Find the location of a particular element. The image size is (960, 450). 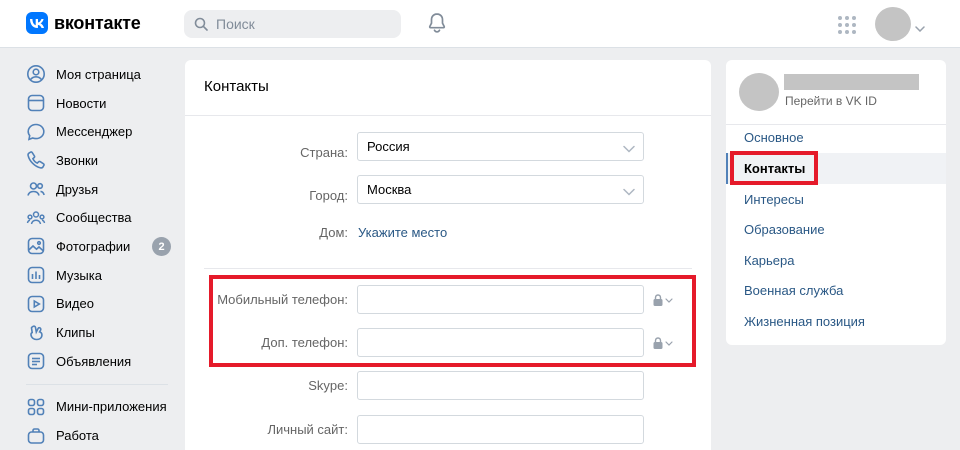

nav-label: Работа is located at coordinates (77, 436).